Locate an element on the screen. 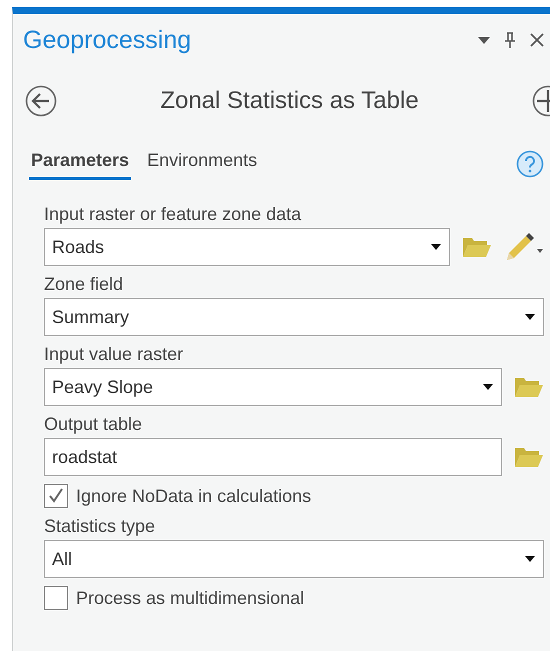  parameter-label: Output table is located at coordinates (94, 424).